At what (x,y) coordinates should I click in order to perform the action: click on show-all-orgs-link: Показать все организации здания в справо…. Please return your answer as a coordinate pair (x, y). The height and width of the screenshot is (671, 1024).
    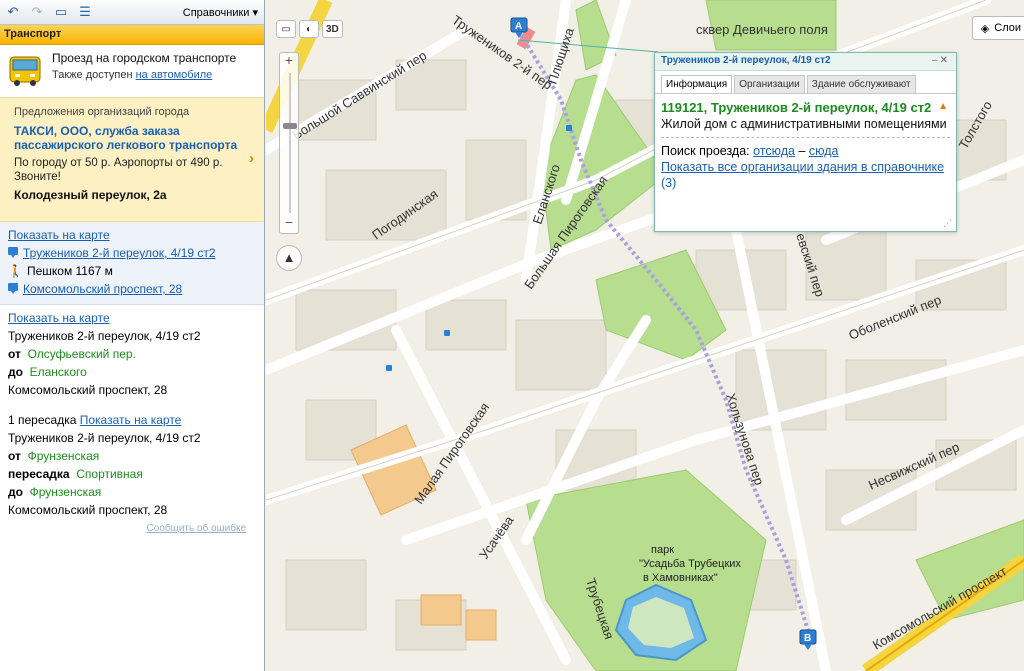
    Looking at the image, I should click on (802, 167).